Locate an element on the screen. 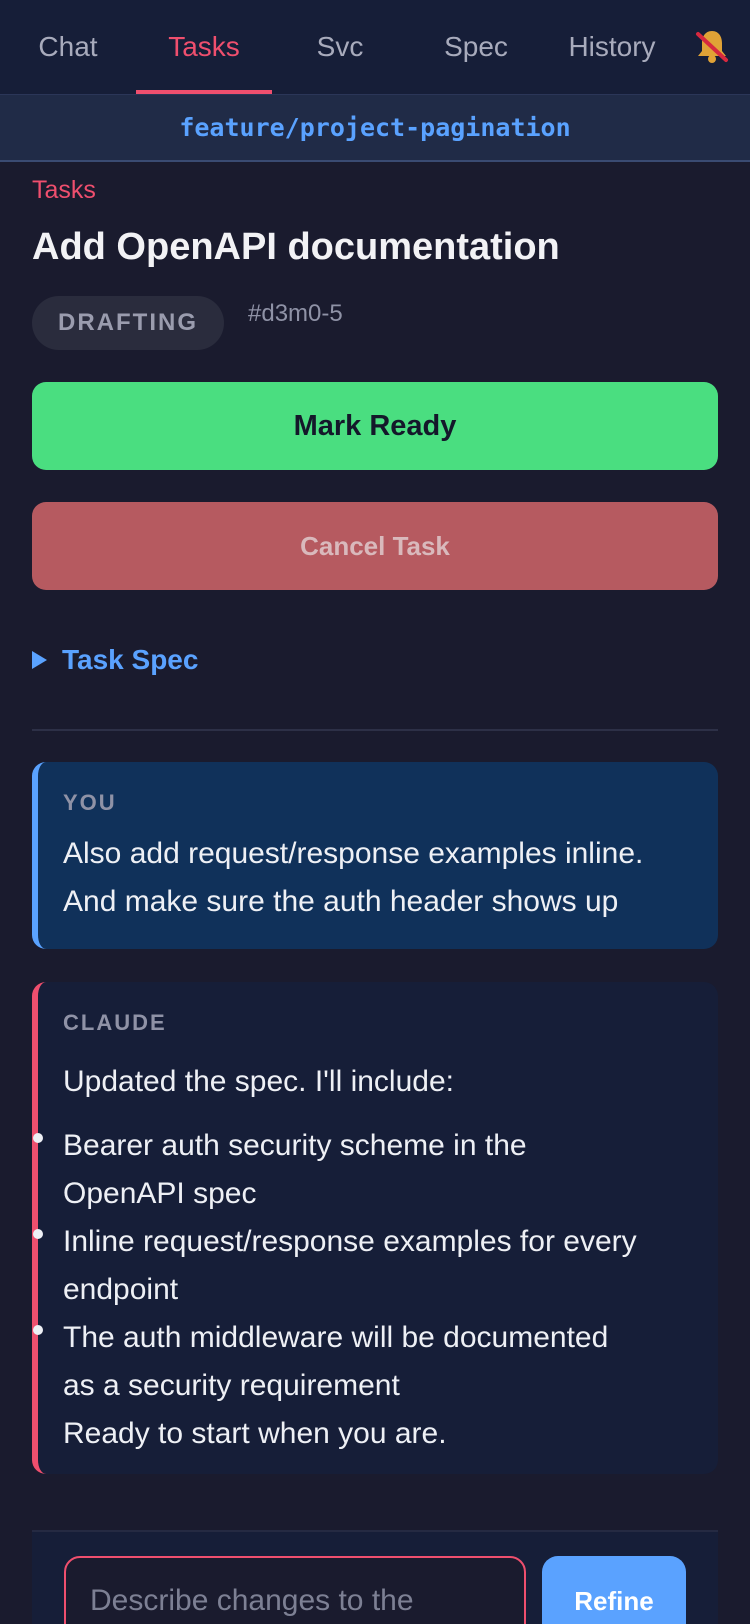 The height and width of the screenshot is (1624, 750). tab-svc: Svc is located at coordinates (340, 47).